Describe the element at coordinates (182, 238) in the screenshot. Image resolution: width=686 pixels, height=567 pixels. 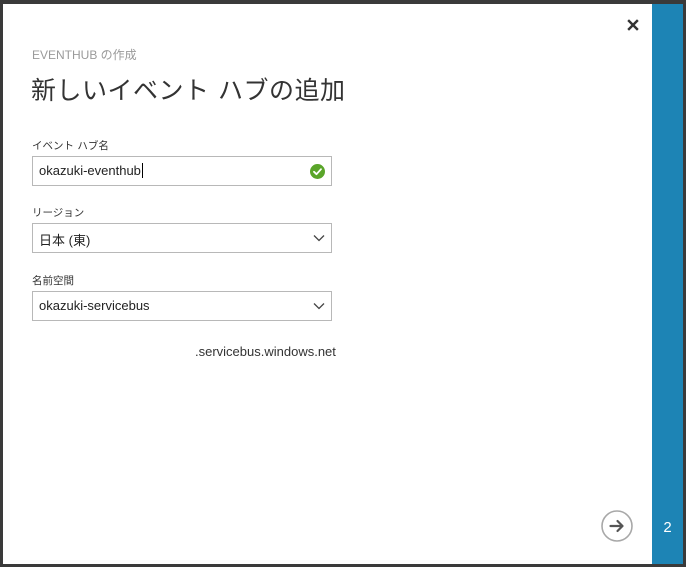
I see `region-select: 日本 (東)` at that location.